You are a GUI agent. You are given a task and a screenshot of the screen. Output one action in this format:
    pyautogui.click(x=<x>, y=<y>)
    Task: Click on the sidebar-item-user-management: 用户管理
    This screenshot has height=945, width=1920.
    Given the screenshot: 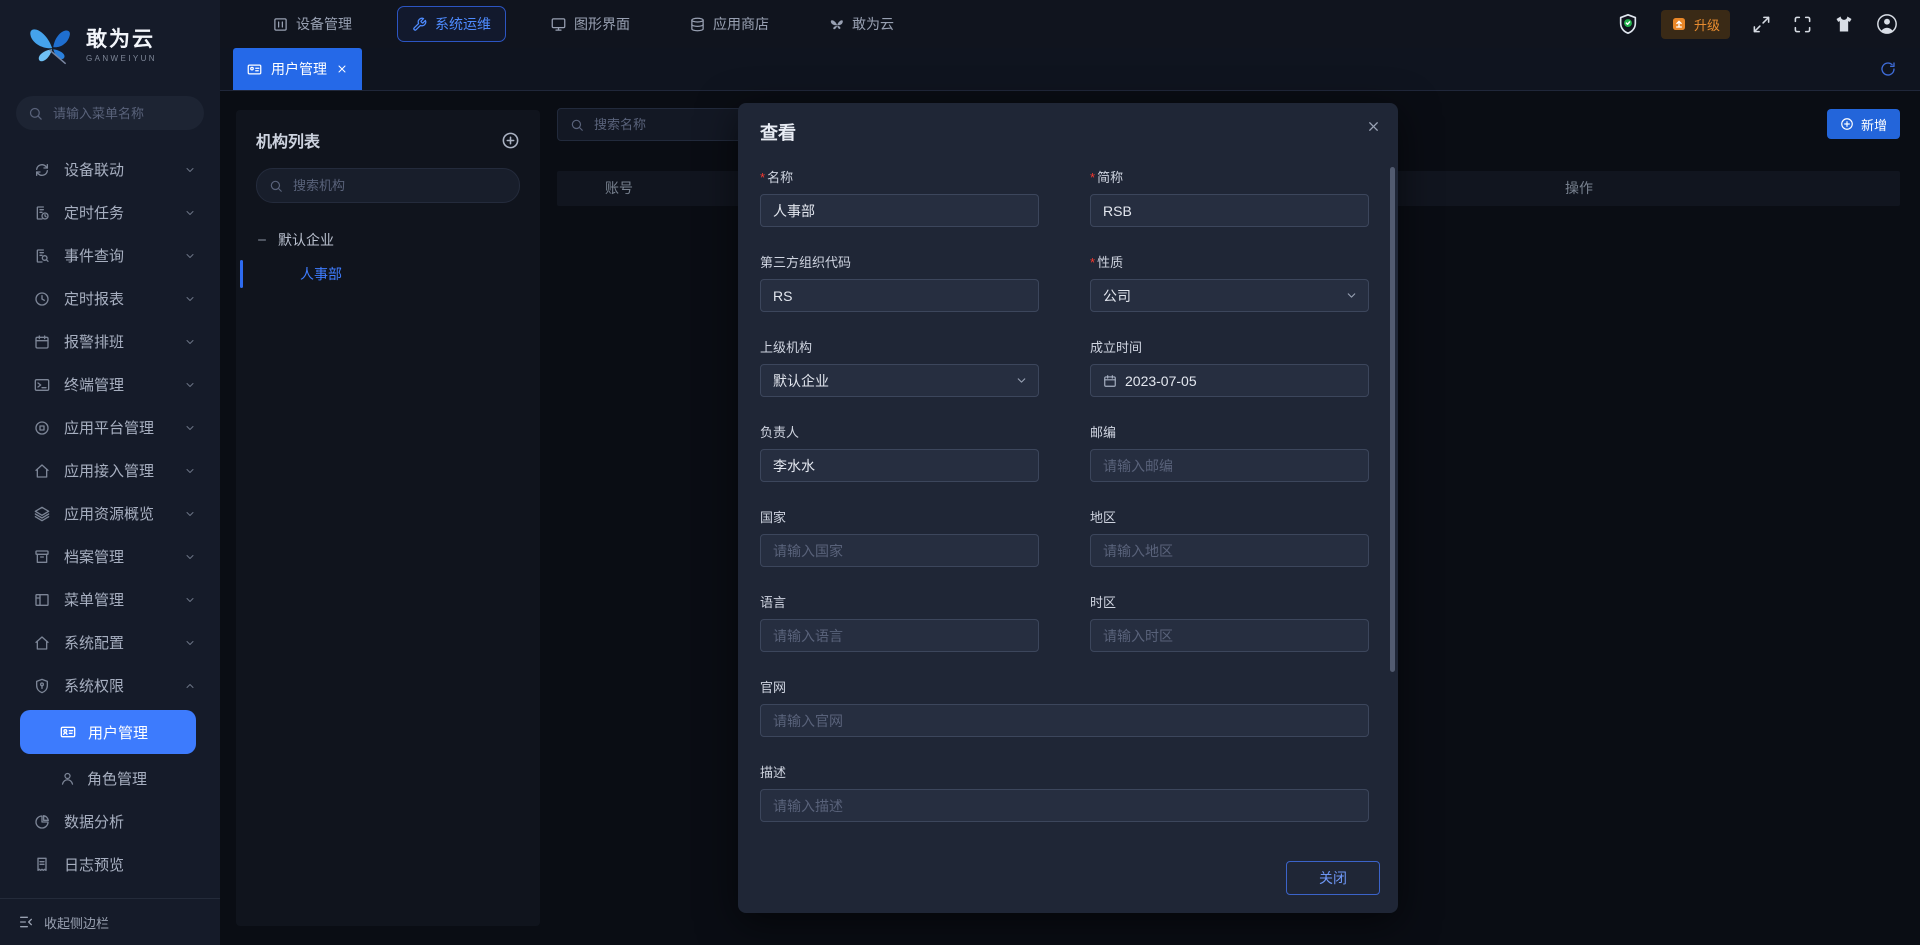 What is the action you would take?
    pyautogui.click(x=108, y=732)
    